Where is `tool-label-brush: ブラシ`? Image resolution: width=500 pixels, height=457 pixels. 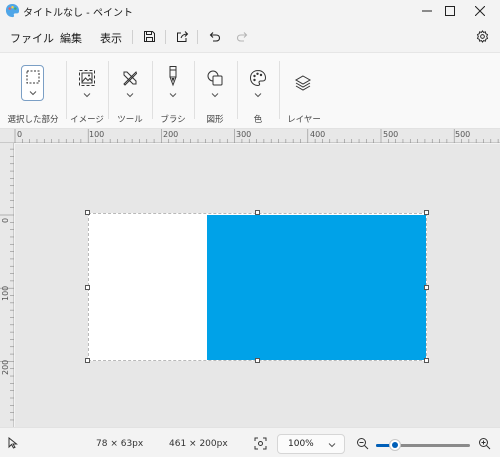 tool-label-brush: ブラシ is located at coordinates (173, 120).